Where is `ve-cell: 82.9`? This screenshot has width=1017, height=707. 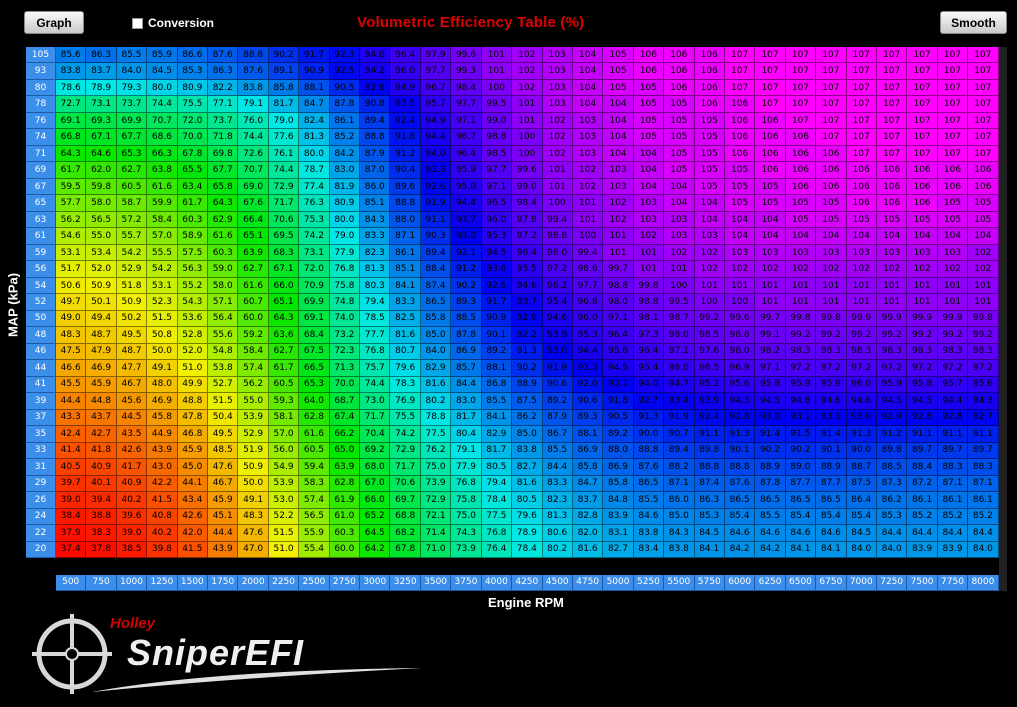 ve-cell: 82.9 is located at coordinates (436, 368).